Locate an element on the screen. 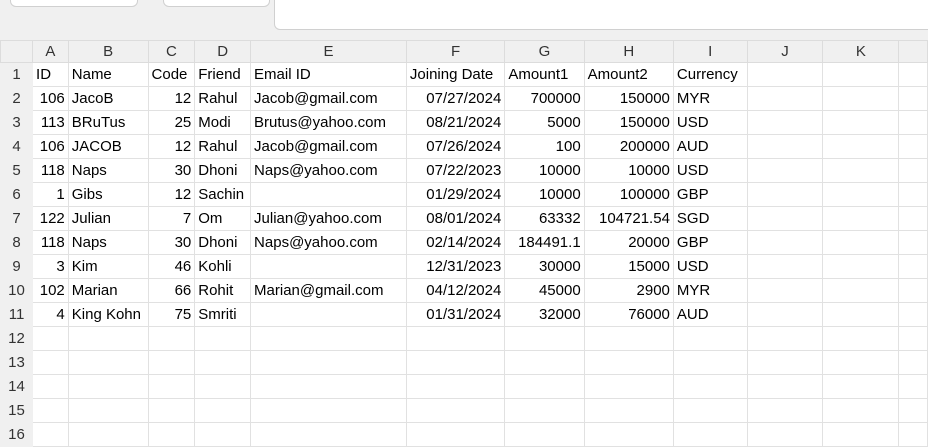  cell: 700000 is located at coordinates (544, 98).